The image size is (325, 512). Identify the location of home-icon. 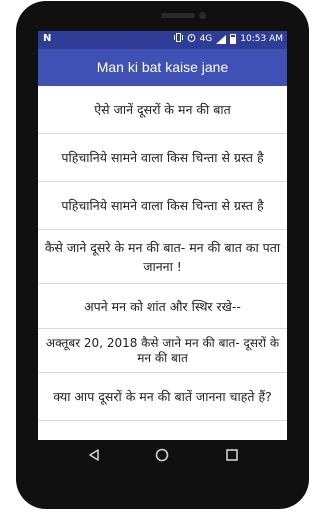
(162, 455).